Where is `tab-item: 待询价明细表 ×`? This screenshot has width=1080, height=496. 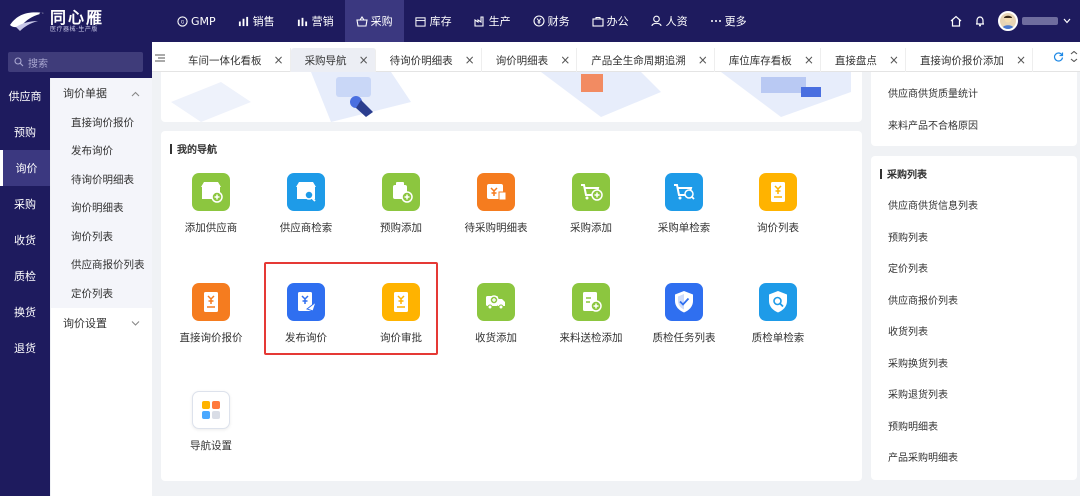
tab-item: 待询价明细表 × is located at coordinates (429, 60).